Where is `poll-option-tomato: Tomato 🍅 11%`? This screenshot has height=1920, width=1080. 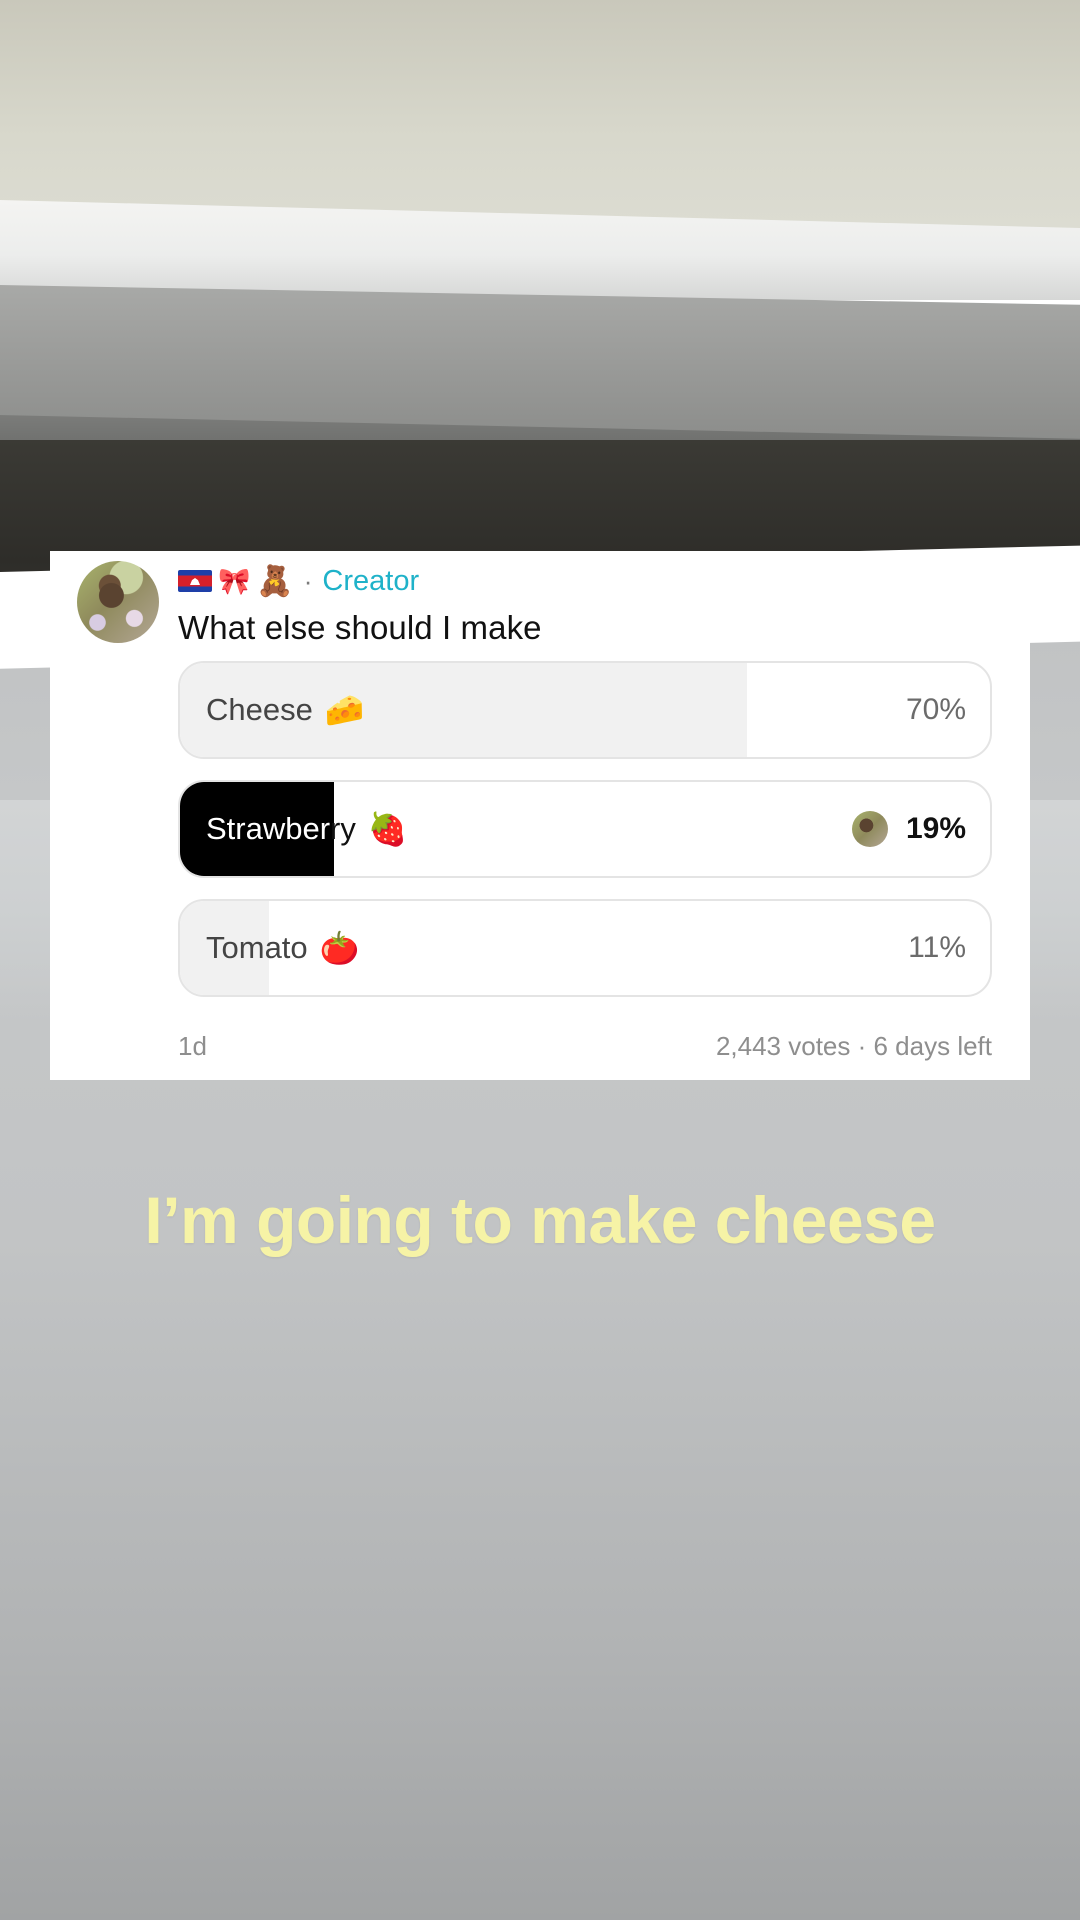 poll-option-tomato: Tomato 🍅 11% is located at coordinates (585, 948).